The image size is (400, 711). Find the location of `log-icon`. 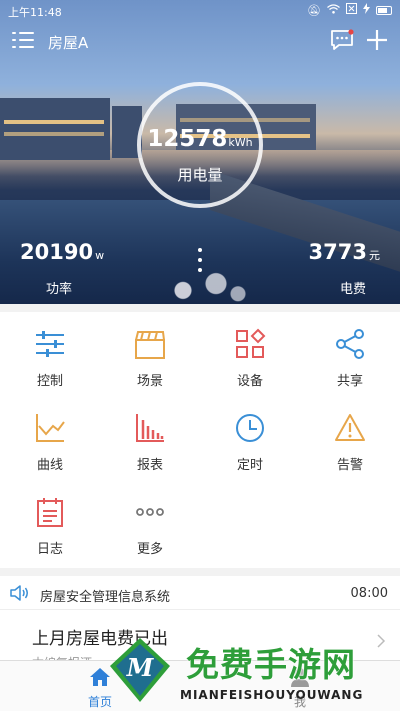

log-icon is located at coordinates (50, 512).